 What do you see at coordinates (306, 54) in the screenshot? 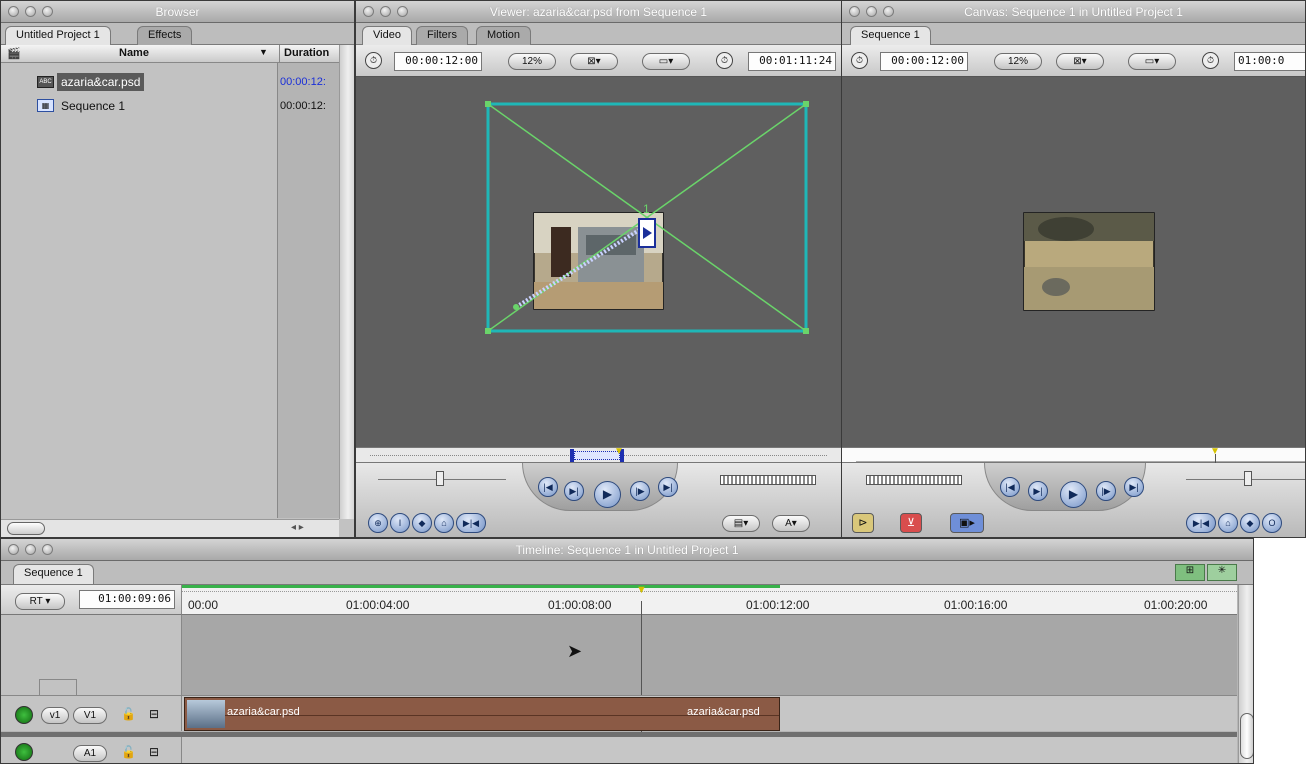
I see `column-duration: Duration` at bounding box center [306, 54].